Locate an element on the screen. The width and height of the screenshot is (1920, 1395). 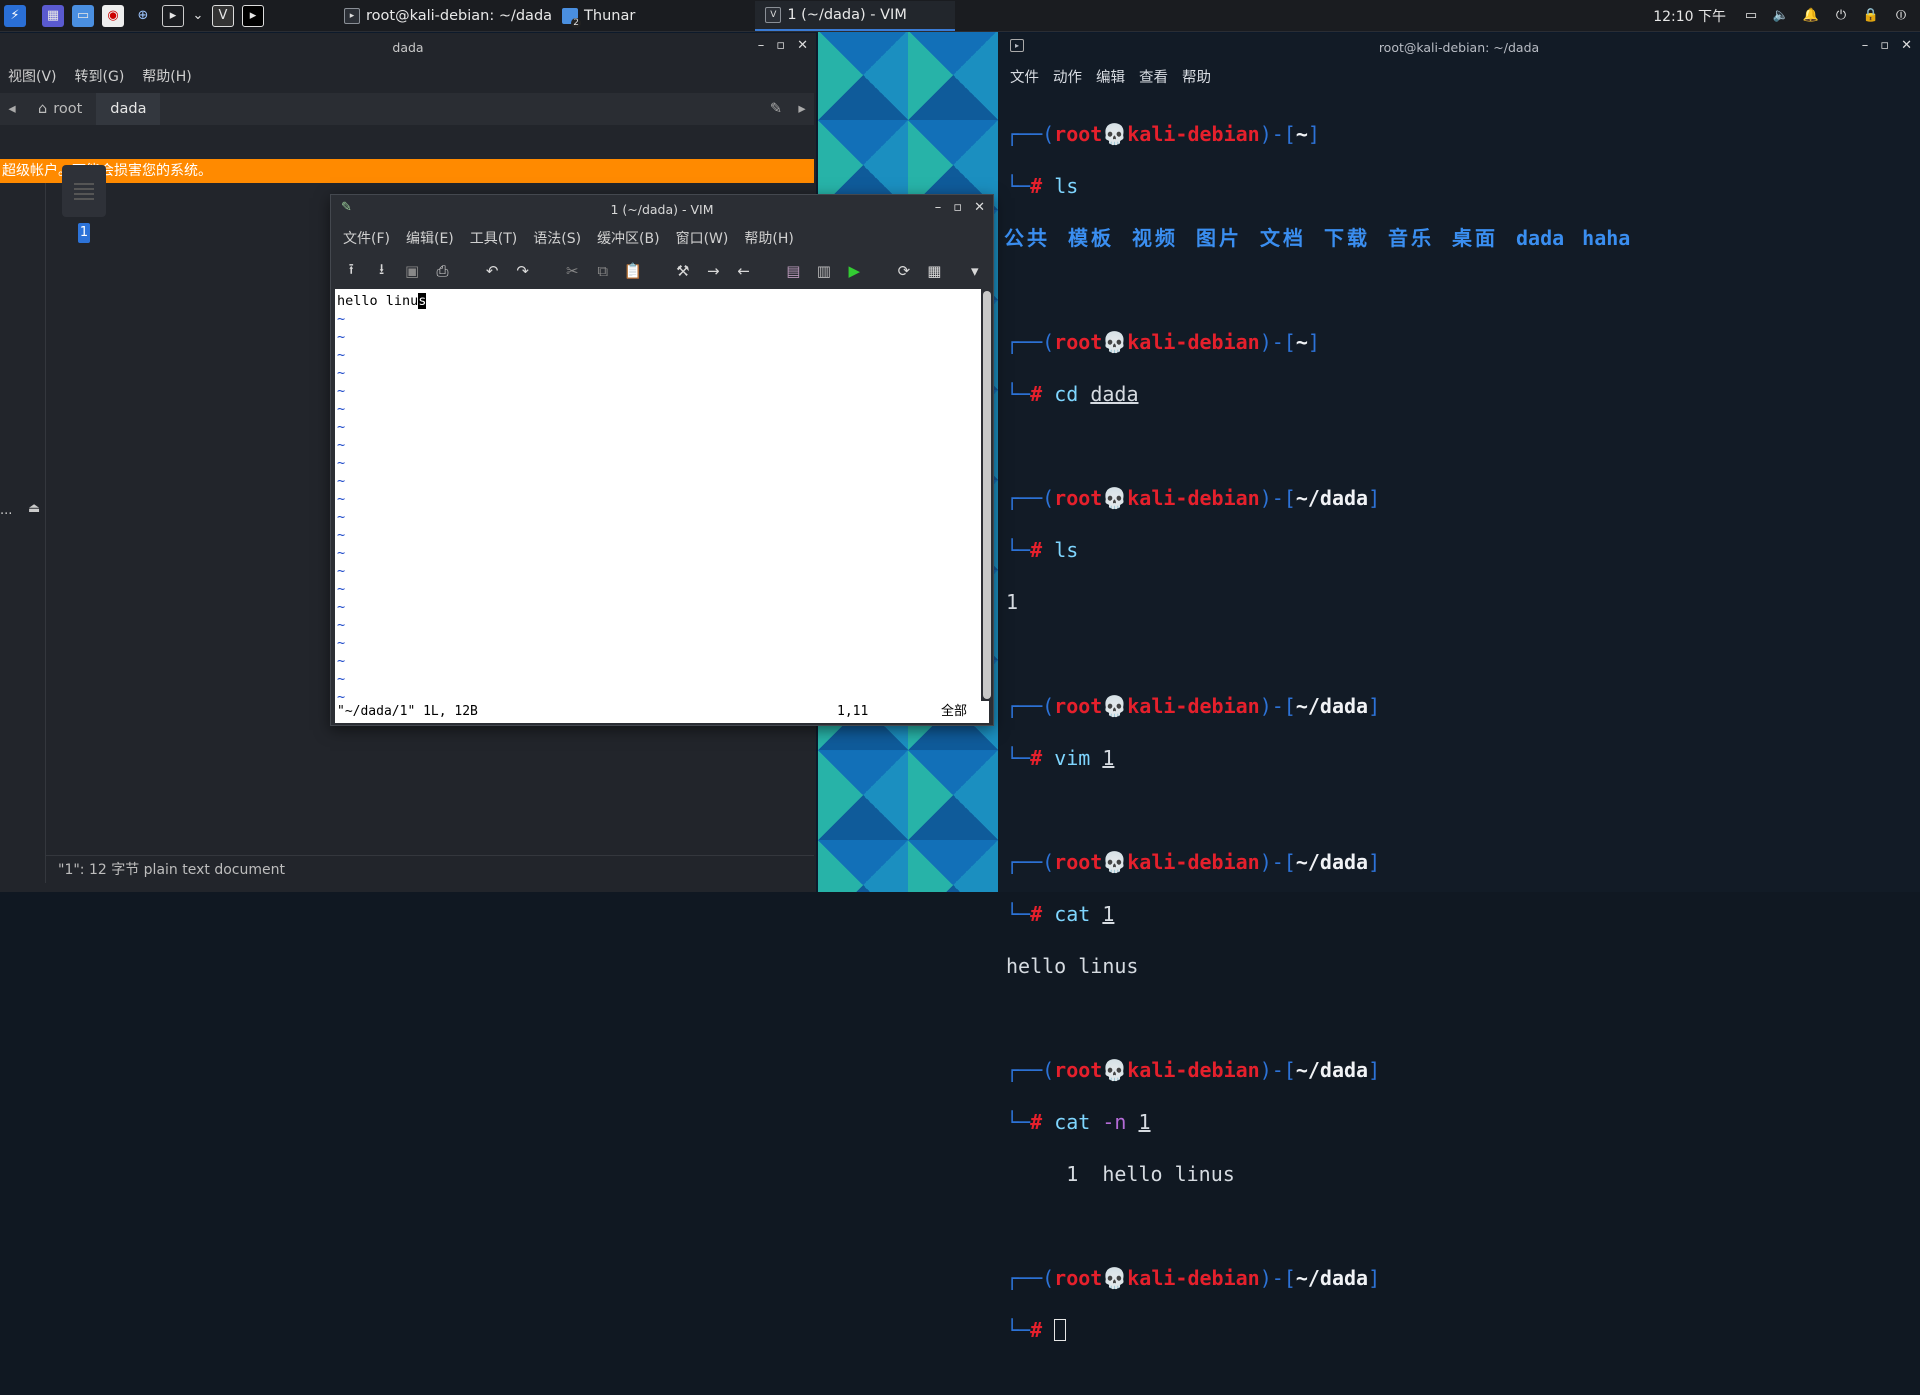
run-script-icon: ▶ is located at coordinates (854, 271).